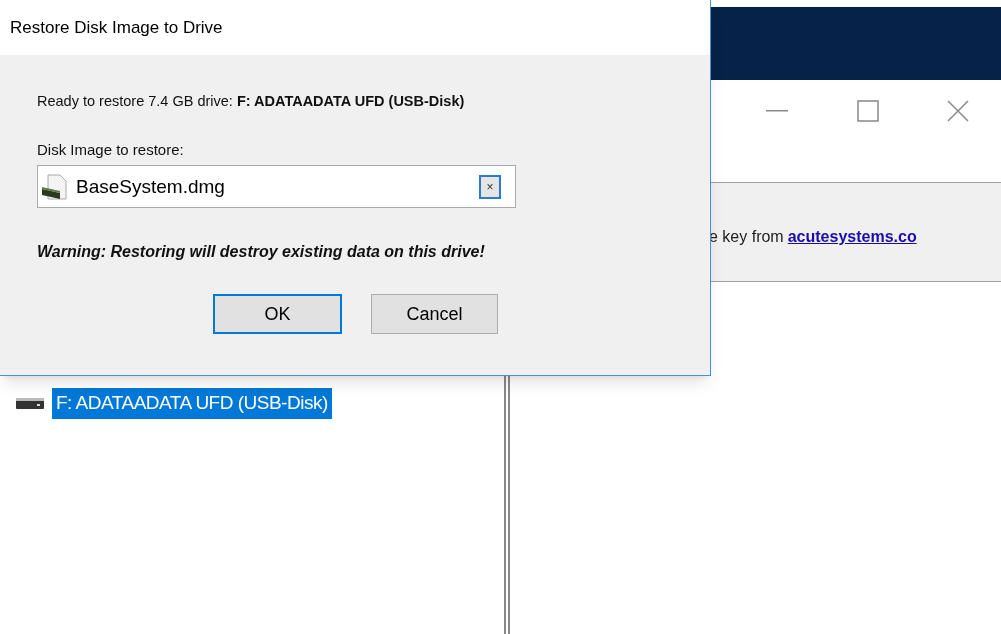 The image size is (1001, 634). Describe the element at coordinates (251, 101) in the screenshot. I see `ready-text: Ready to restore 7.4 GB drive: F: ADATAADATA UFD (USB-Disk)` at that location.